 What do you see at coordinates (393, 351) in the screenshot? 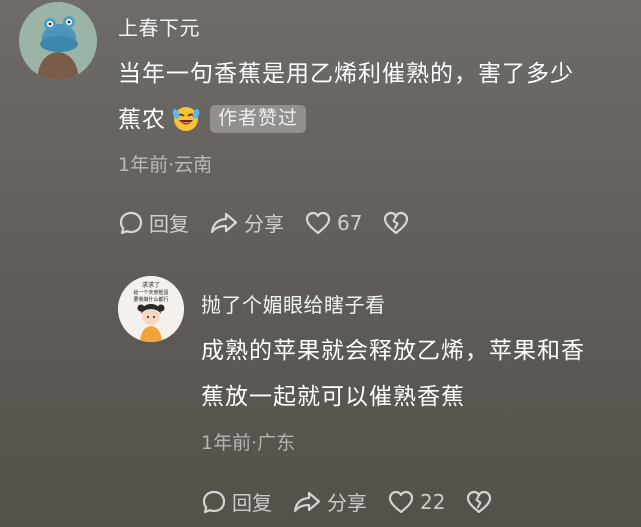
I see `comment-text-line: 成熟的苹果就会释放乙烯，苹果和香` at bounding box center [393, 351].